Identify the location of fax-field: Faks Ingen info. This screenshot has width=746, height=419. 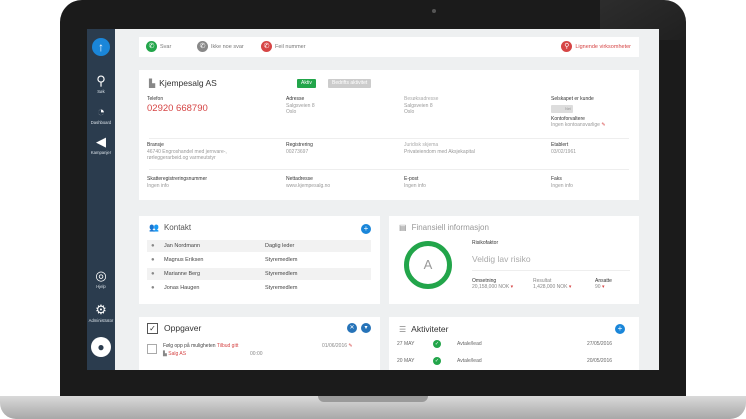
(562, 182).